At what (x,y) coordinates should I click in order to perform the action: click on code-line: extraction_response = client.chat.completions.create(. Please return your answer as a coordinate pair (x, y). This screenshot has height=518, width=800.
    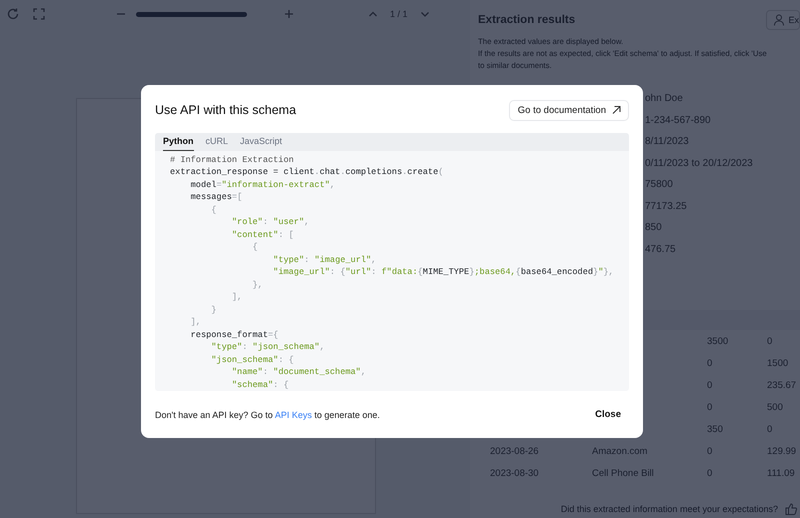
    Looking at the image, I should click on (307, 172).